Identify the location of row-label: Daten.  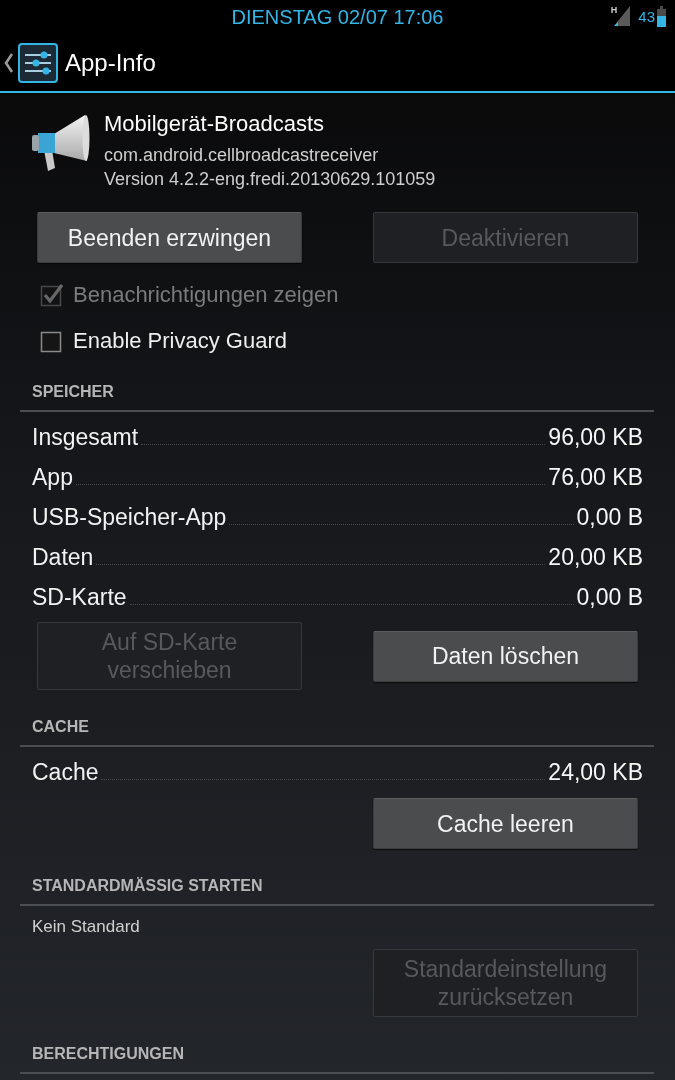
(63, 557).